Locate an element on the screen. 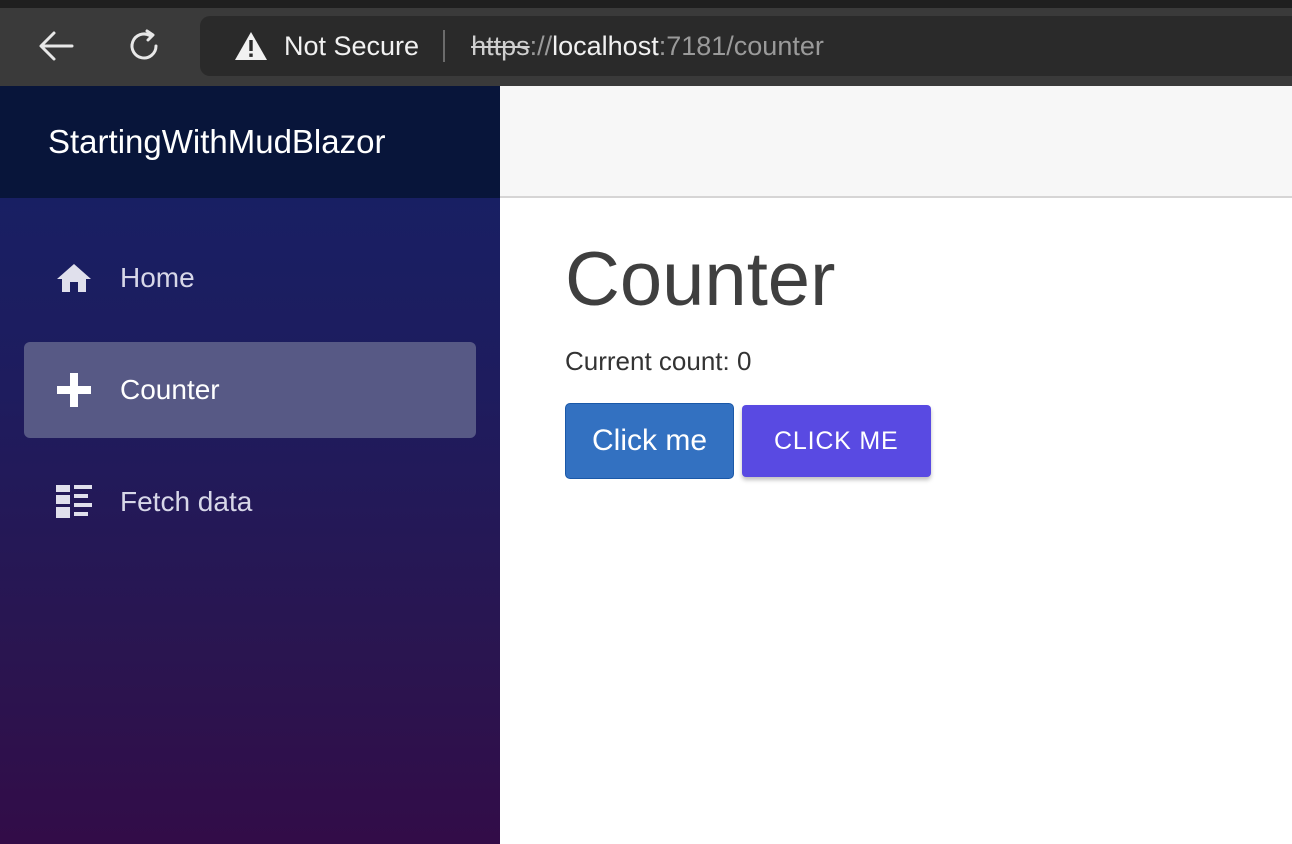 This screenshot has height=844, width=1292. nav-item-label: Fetch data is located at coordinates (186, 501).